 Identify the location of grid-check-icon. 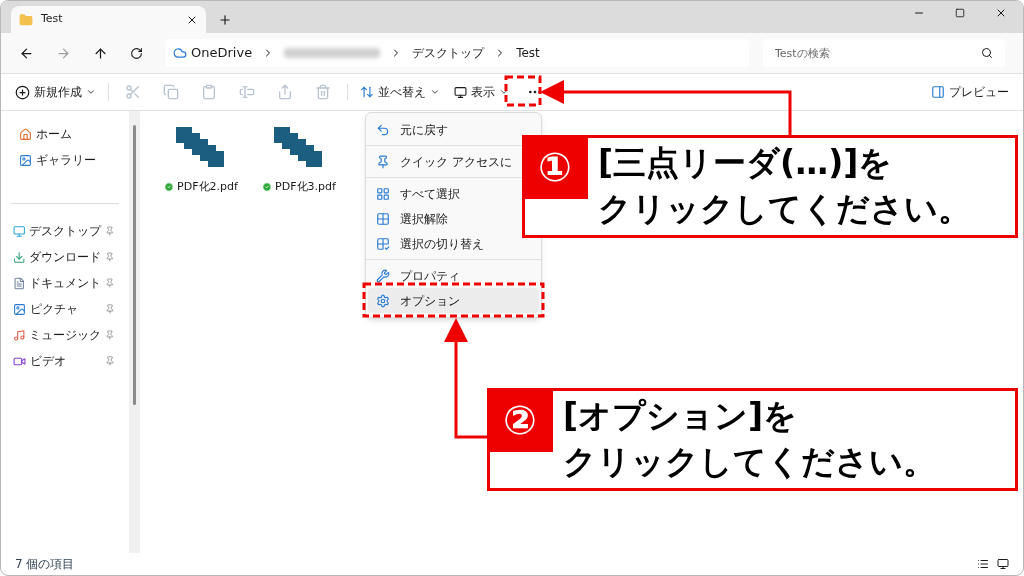
(383, 243).